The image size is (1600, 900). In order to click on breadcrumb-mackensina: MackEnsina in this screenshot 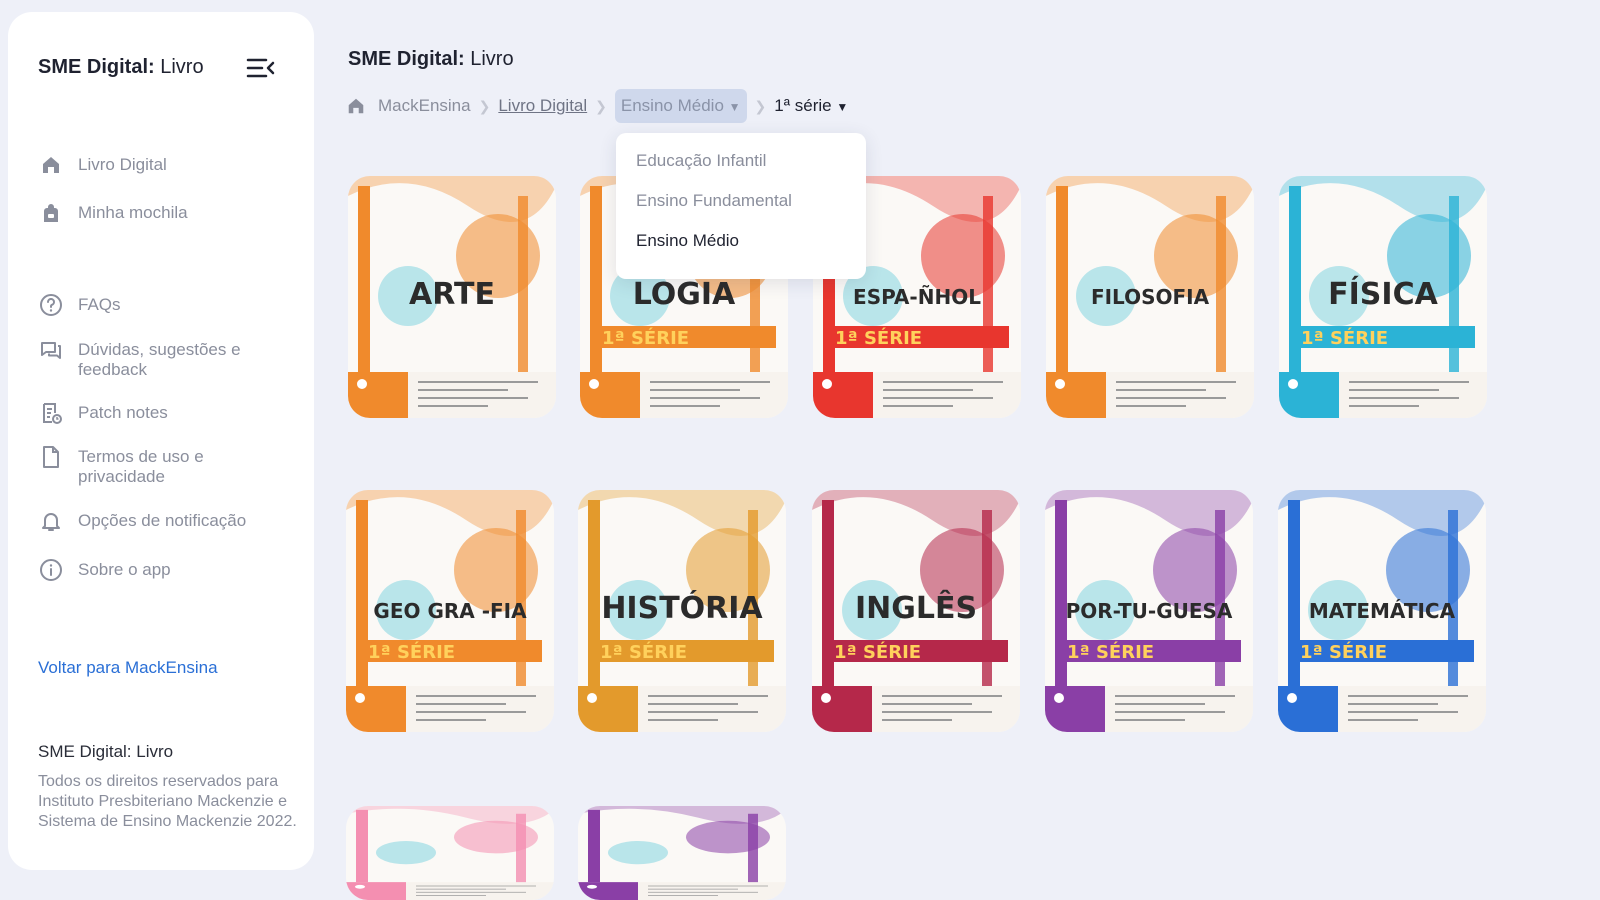, I will do `click(424, 106)`.